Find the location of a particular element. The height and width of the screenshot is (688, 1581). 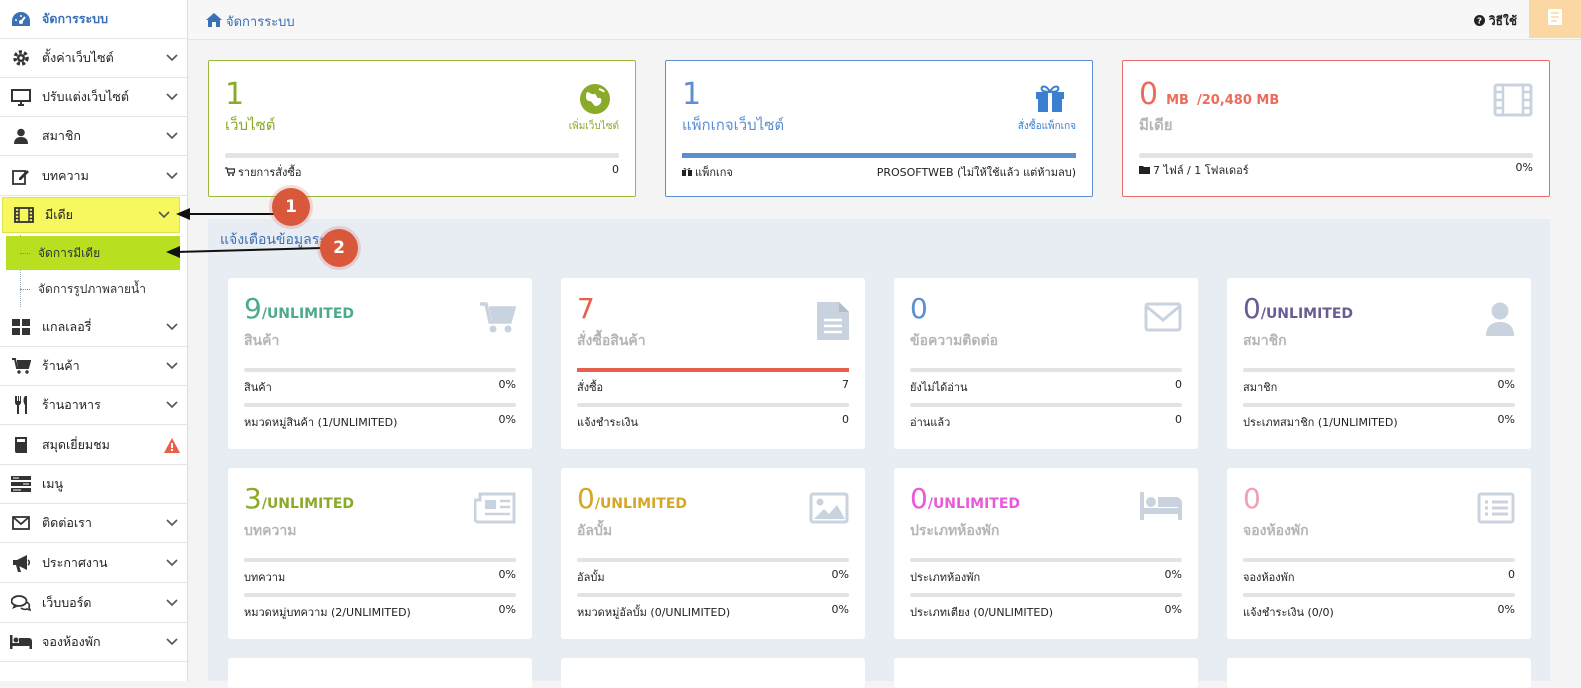

sidebar-item-label: ประกาศงาน is located at coordinates (75, 562).